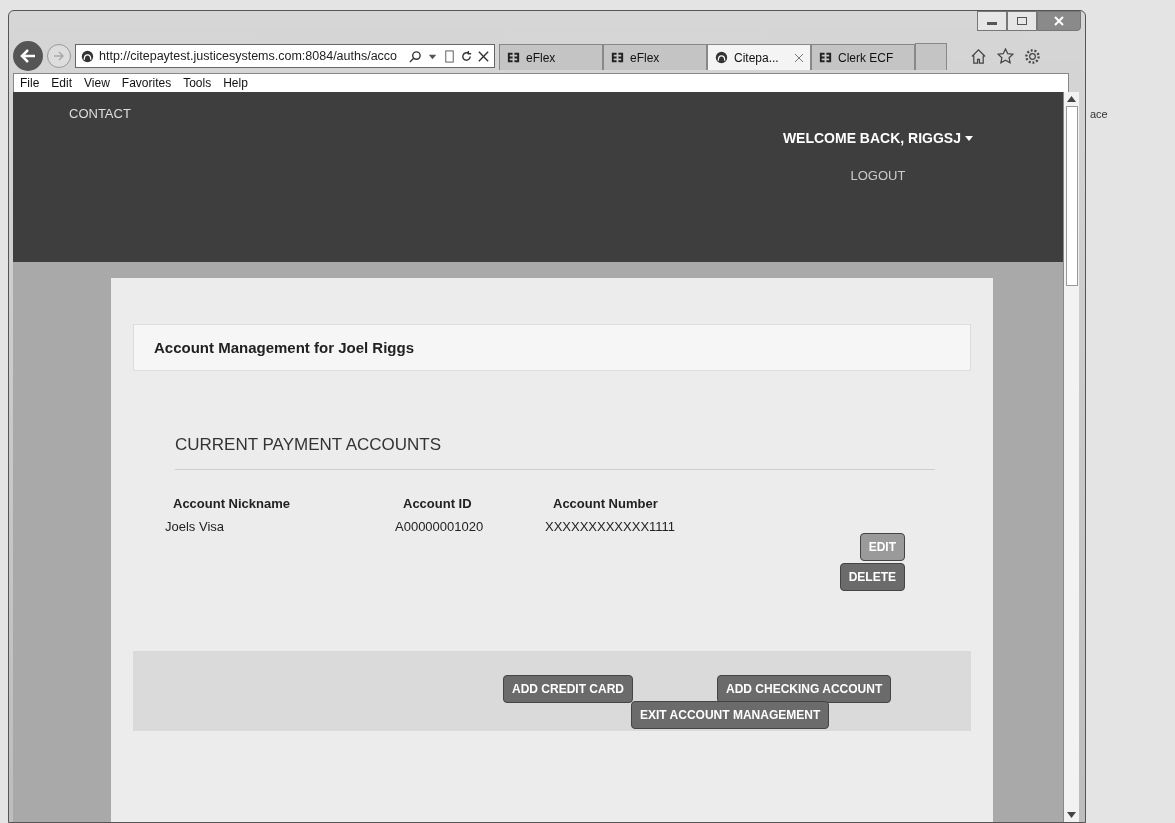 Image resolution: width=1175 pixels, height=823 pixels. What do you see at coordinates (1071, 457) in the screenshot?
I see `scrollbar` at bounding box center [1071, 457].